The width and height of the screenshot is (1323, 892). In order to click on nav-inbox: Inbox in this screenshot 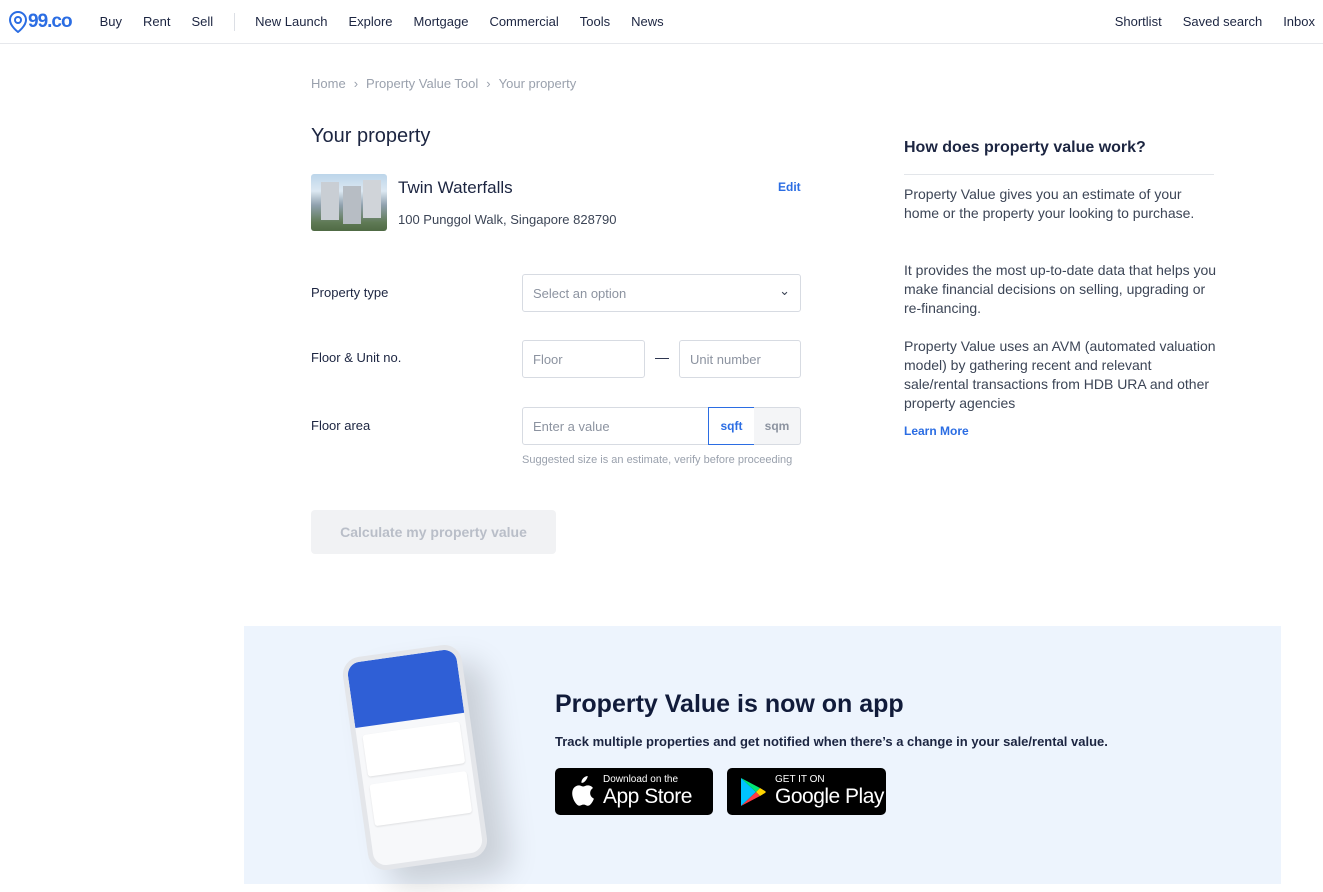, I will do `click(1299, 21)`.